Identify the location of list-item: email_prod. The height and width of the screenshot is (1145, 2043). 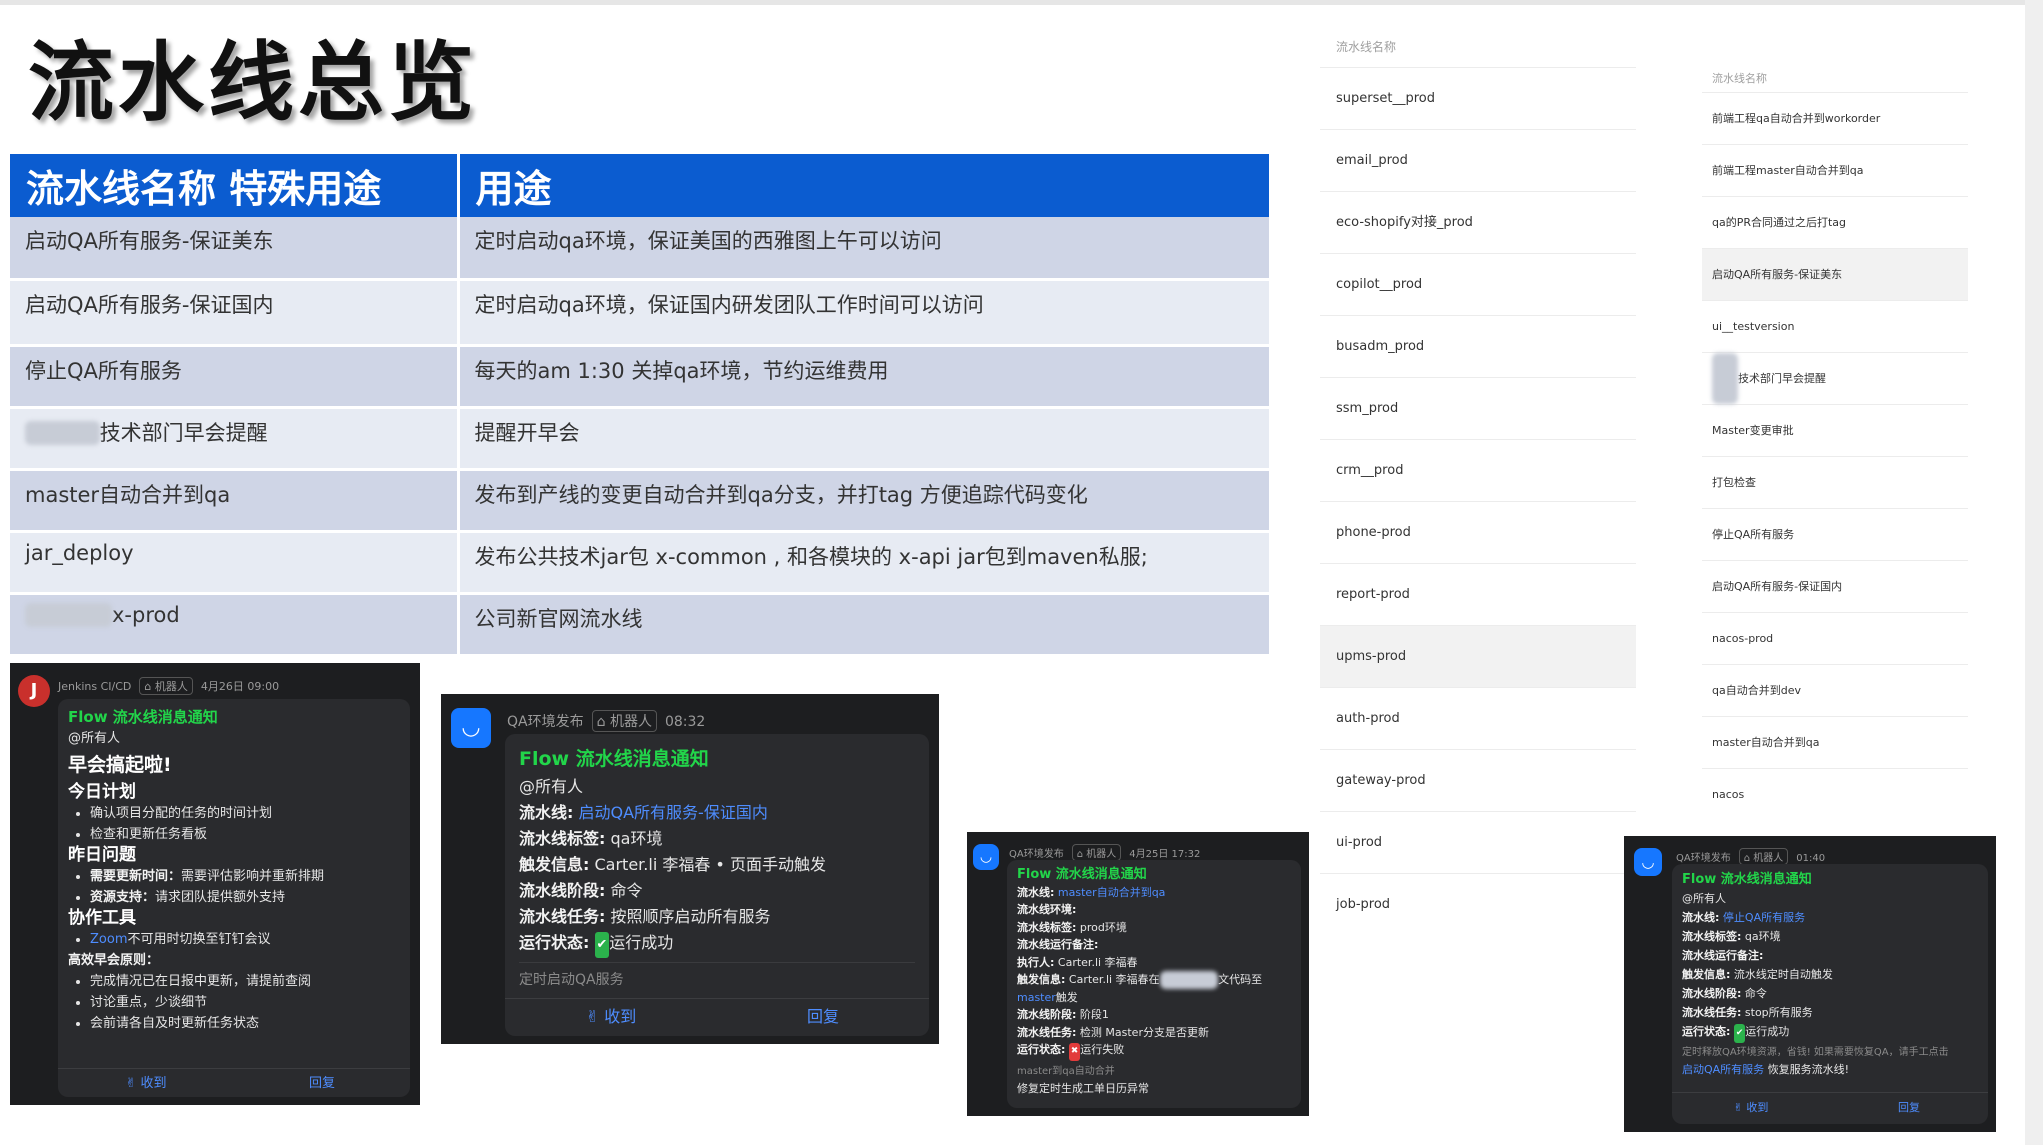
(1478, 161).